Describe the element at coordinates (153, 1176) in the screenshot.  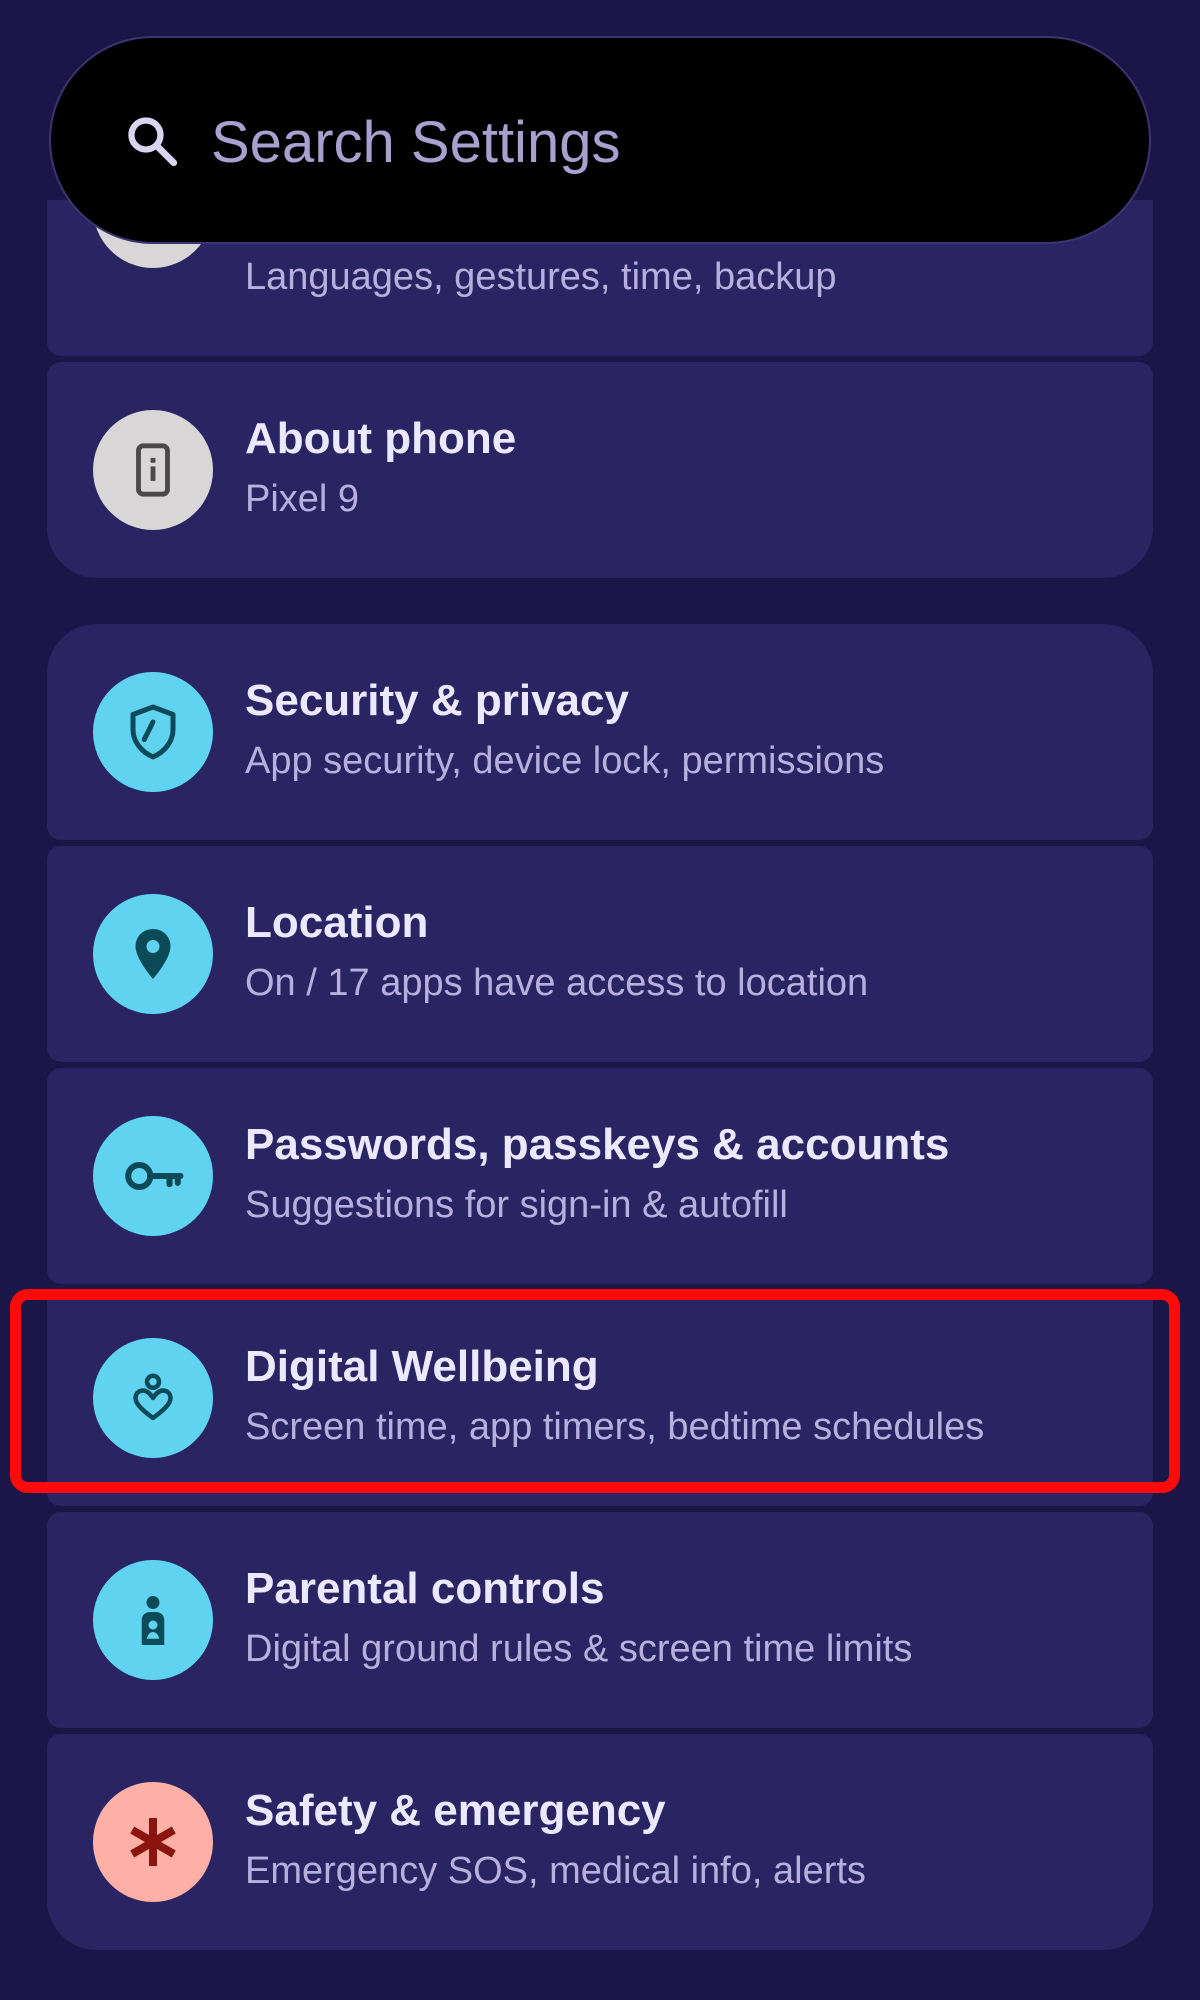
I see `key-icon` at that location.